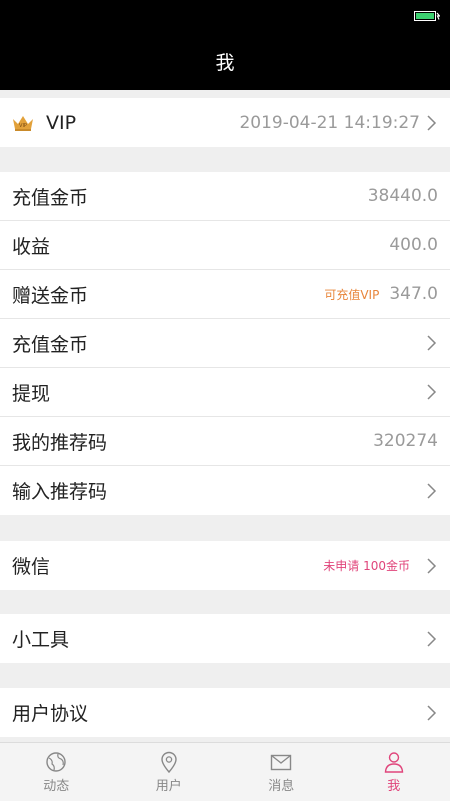 This screenshot has height=801, width=450. I want to click on recharge-action-row: 充值金币, so click(225, 343).